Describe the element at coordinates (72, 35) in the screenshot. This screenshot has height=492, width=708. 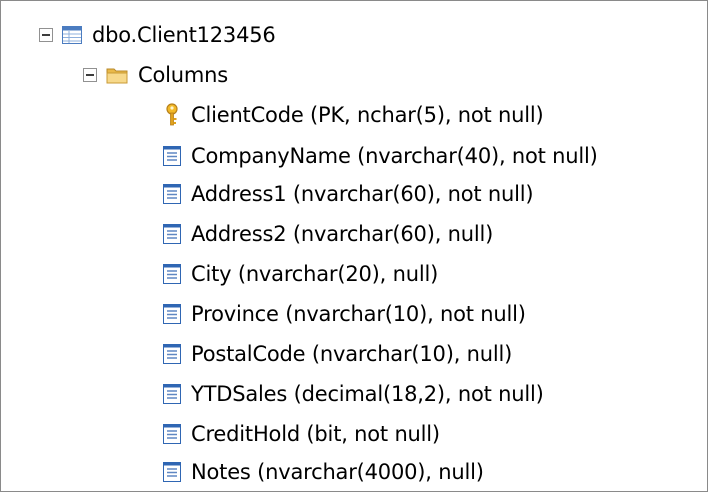
I see `table-icon` at that location.